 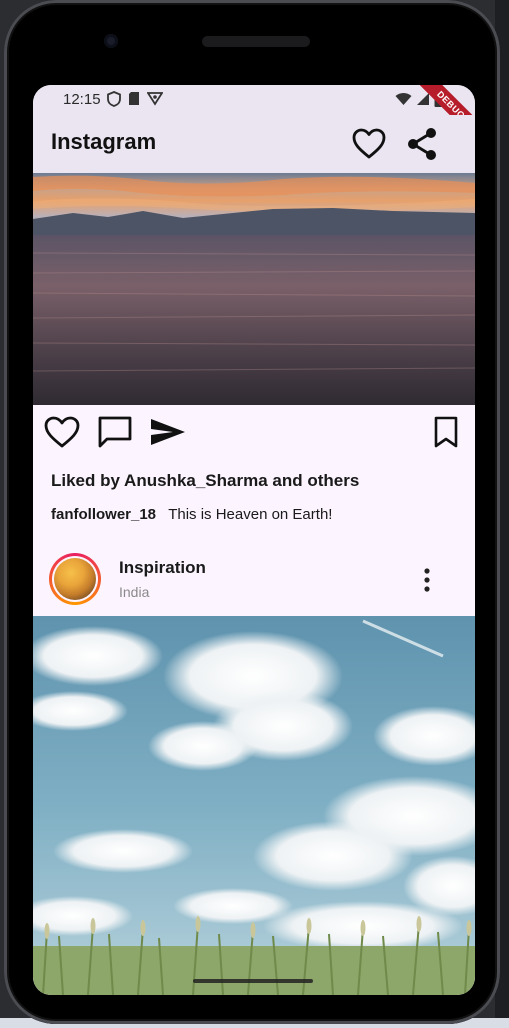 I want to click on front-camera, so click(x=111, y=41).